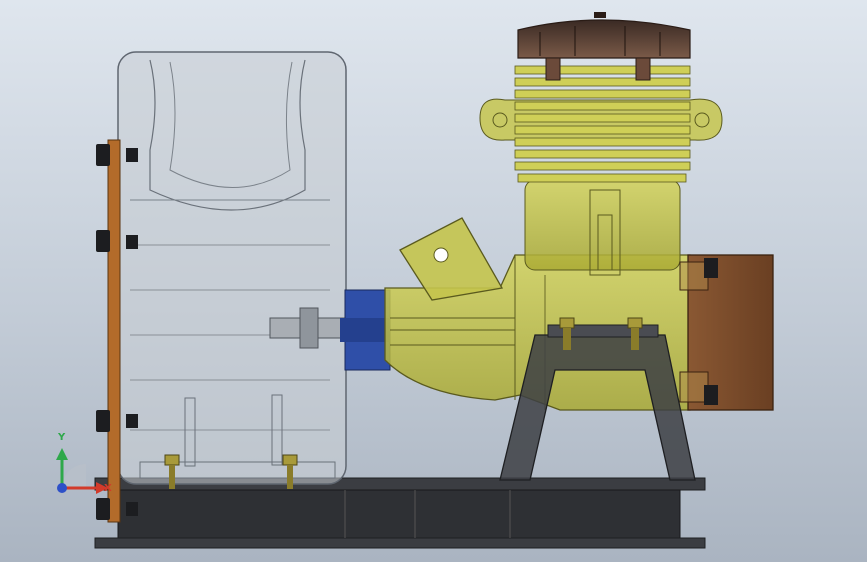 Image resolution: width=867 pixels, height=562 pixels. I want to click on x-axis-label: X, so click(108, 488).